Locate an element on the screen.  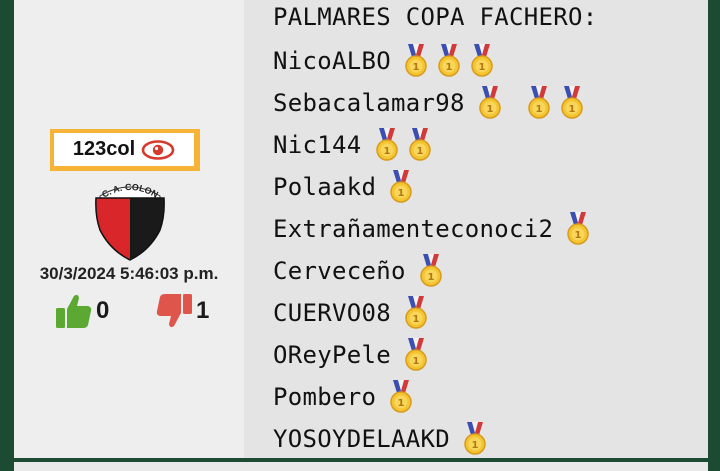
palmares-entry-name: Sebacalamar98 is located at coordinates (369, 103).